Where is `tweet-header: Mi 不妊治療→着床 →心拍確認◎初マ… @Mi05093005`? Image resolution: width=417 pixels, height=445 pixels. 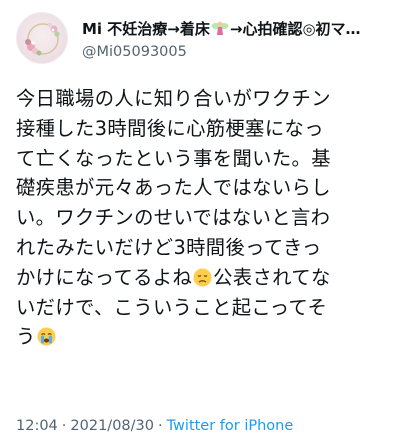 tweet-header: Mi 不妊治療→着床 →心拍確認◎初マ… @Mi05093005 is located at coordinates (208, 38).